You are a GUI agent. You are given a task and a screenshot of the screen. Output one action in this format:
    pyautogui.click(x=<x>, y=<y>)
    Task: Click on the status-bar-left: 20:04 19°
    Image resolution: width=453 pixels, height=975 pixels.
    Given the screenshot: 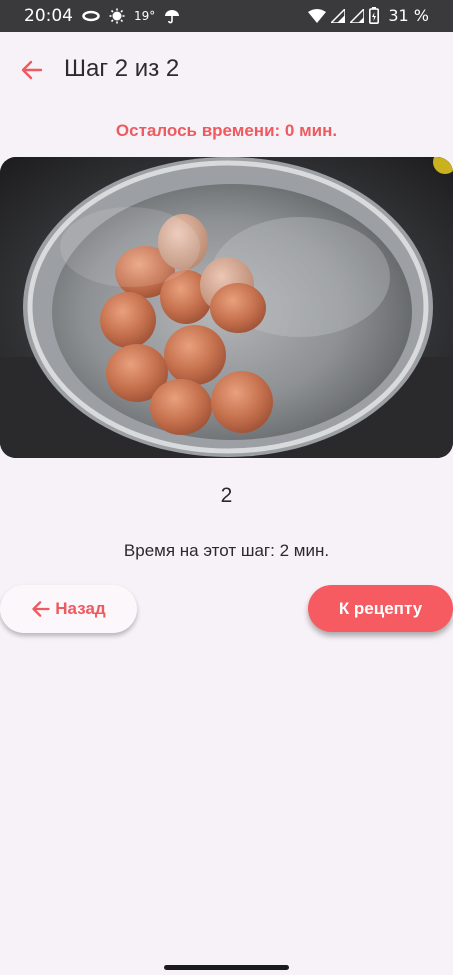 What is the action you would take?
    pyautogui.click(x=102, y=16)
    